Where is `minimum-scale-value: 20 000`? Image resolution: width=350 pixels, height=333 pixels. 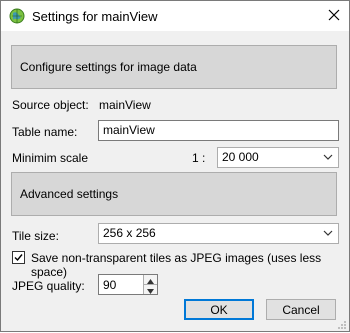
minimum-scale-value: 20 000 is located at coordinates (240, 157).